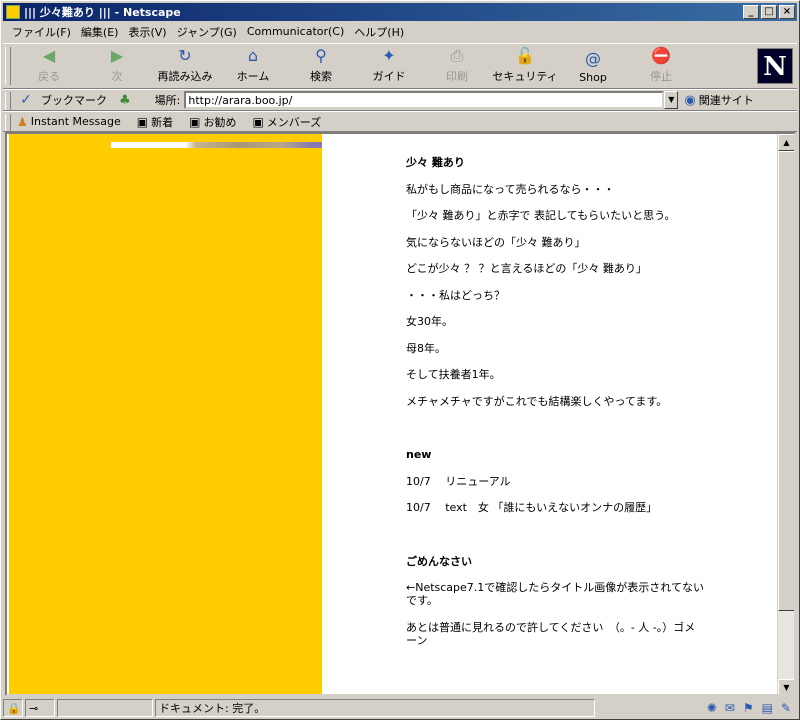 This screenshot has width=800, height=720. I want to click on security-button: 🔓 セキュリティ, so click(525, 66).